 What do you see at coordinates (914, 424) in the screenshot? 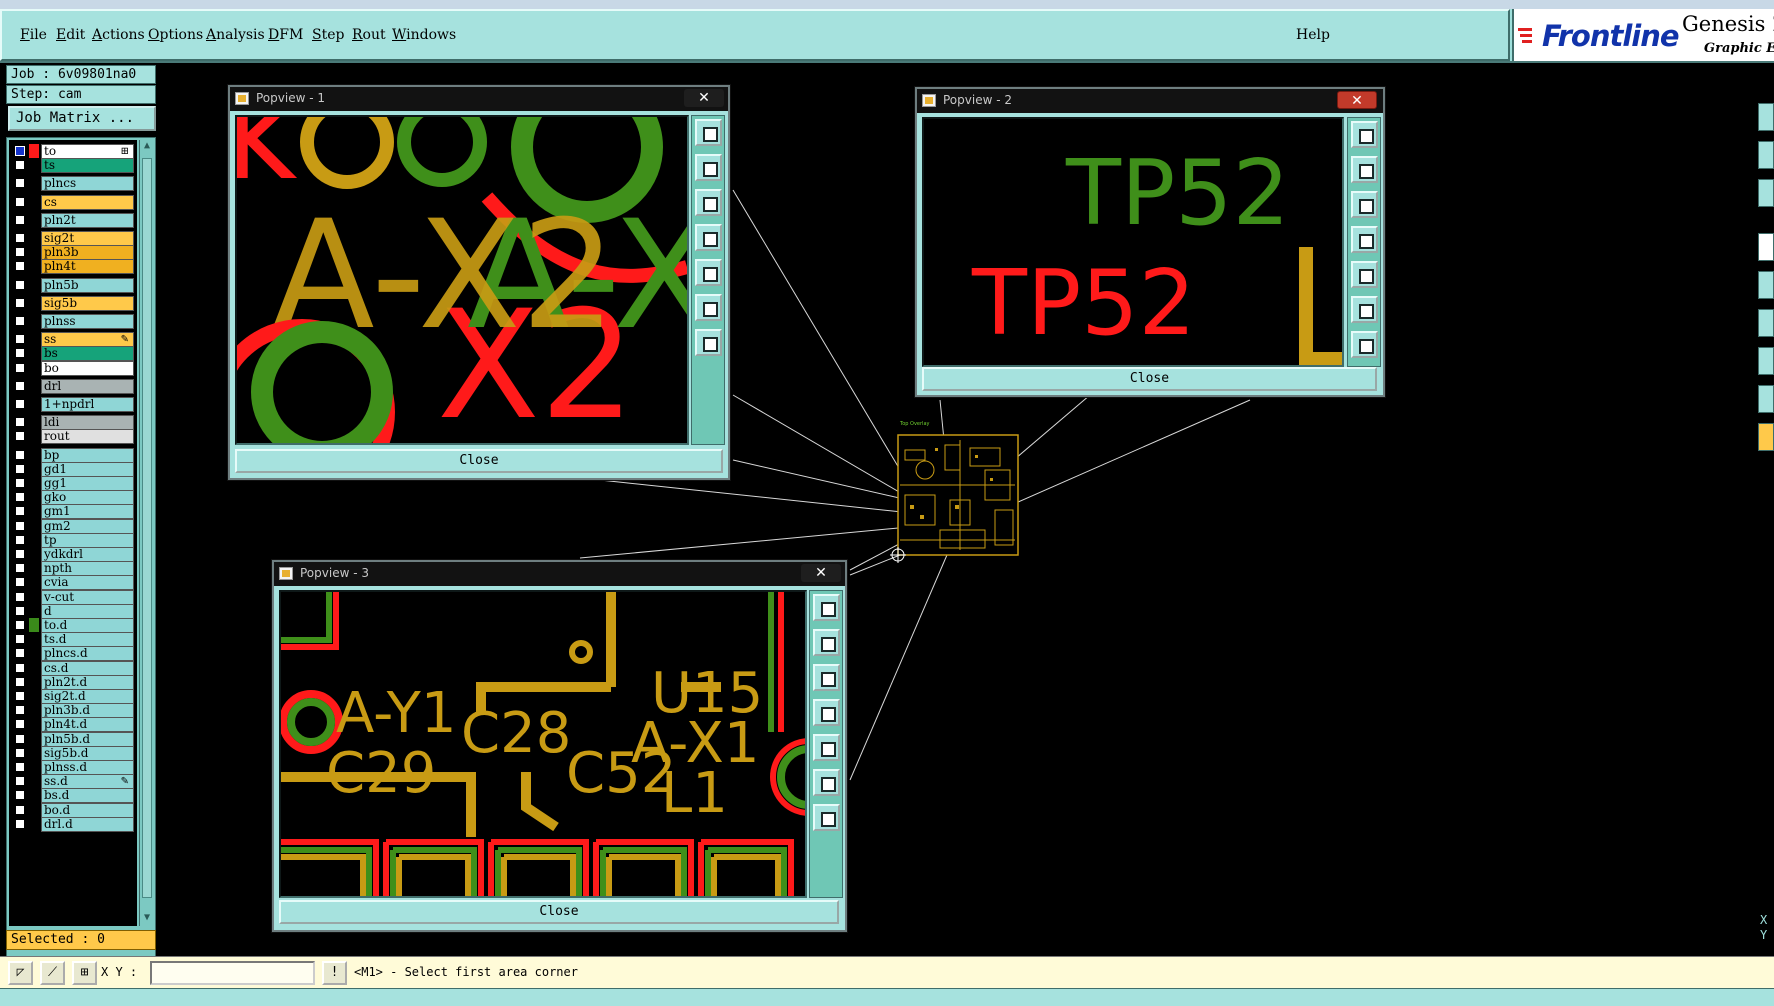
I see `svg-text: Top Overlay` at bounding box center [914, 424].